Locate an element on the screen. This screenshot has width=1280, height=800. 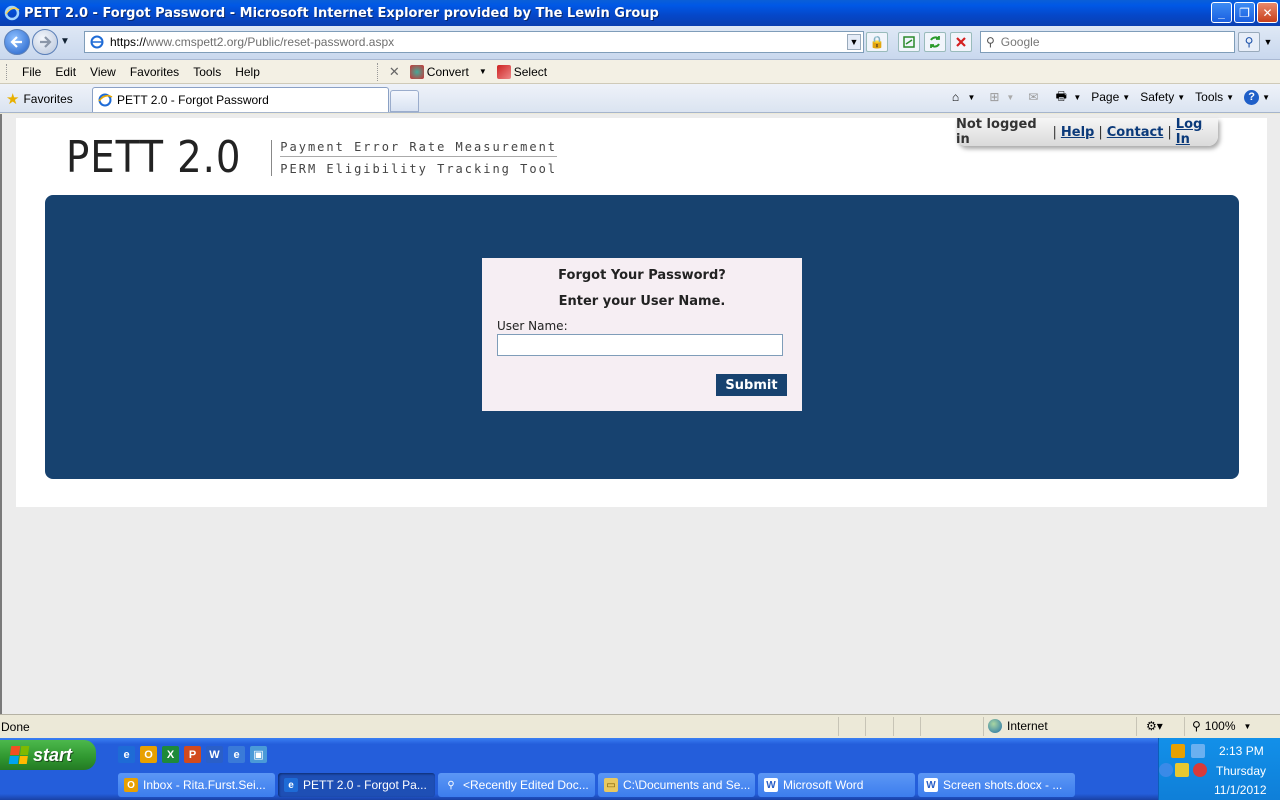
zoom-icon: ⚲ is located at coordinates (1196, 726).